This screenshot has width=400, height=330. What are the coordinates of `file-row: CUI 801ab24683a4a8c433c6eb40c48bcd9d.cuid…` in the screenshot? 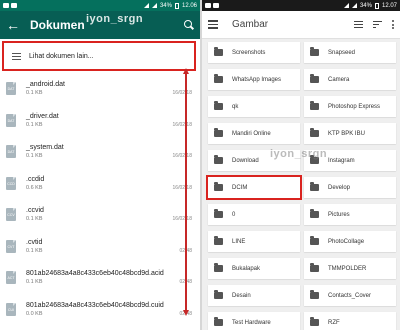 It's located at (100, 310).